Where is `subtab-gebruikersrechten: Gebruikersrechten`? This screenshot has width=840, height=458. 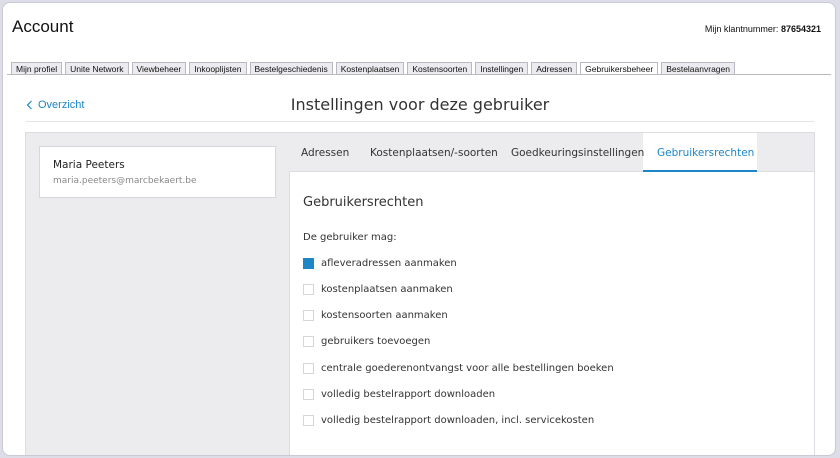 subtab-gebruikersrechten: Gebruikersrechten is located at coordinates (705, 153).